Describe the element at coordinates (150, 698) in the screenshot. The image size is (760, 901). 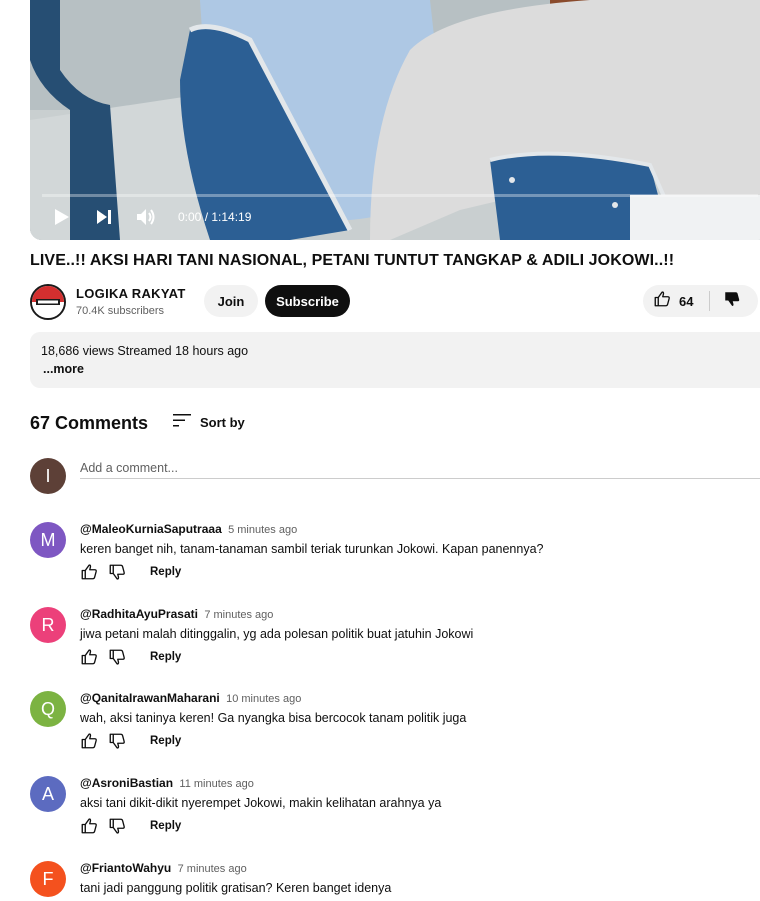
I see `comment-author: @QanitaIrawanMaharani` at that location.